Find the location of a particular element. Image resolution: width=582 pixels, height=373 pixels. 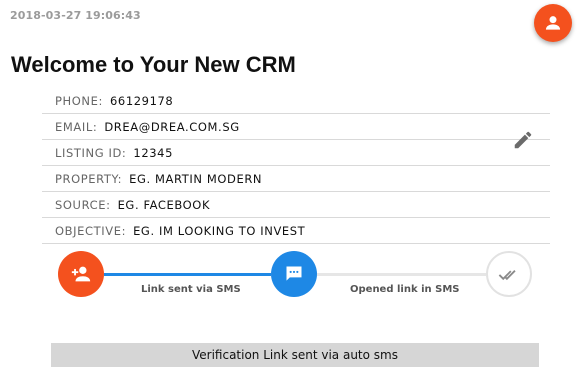

source-label: SOURCE: is located at coordinates (83, 204).